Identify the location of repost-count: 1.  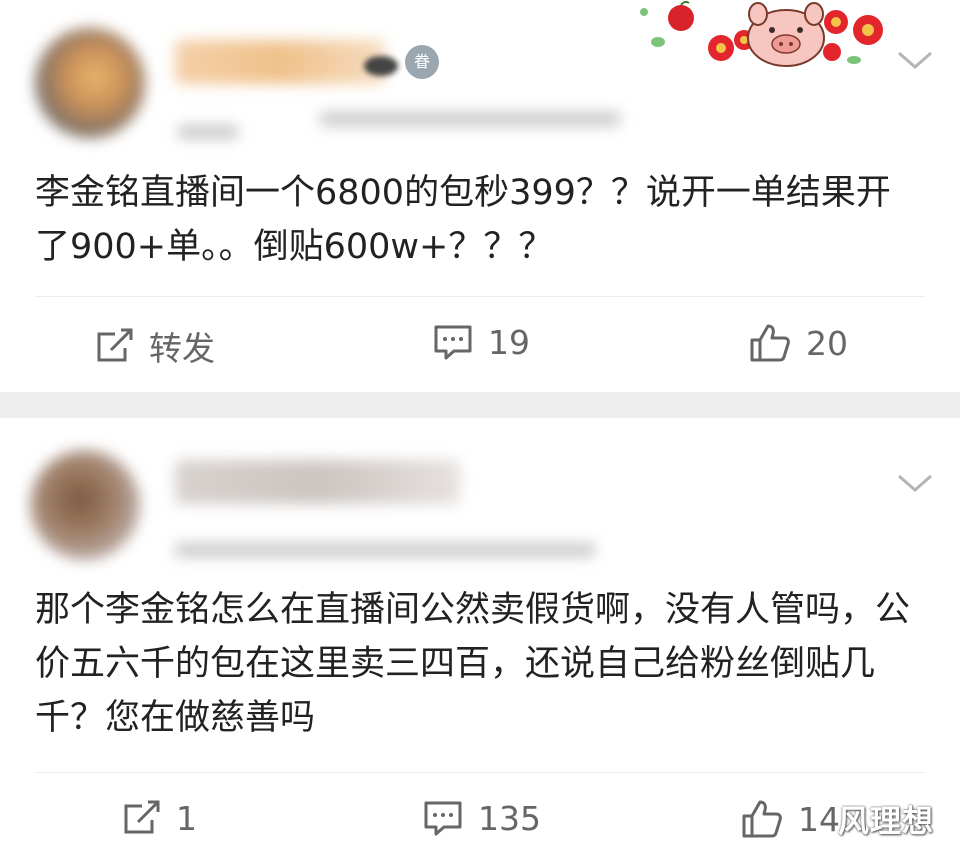
(186, 818).